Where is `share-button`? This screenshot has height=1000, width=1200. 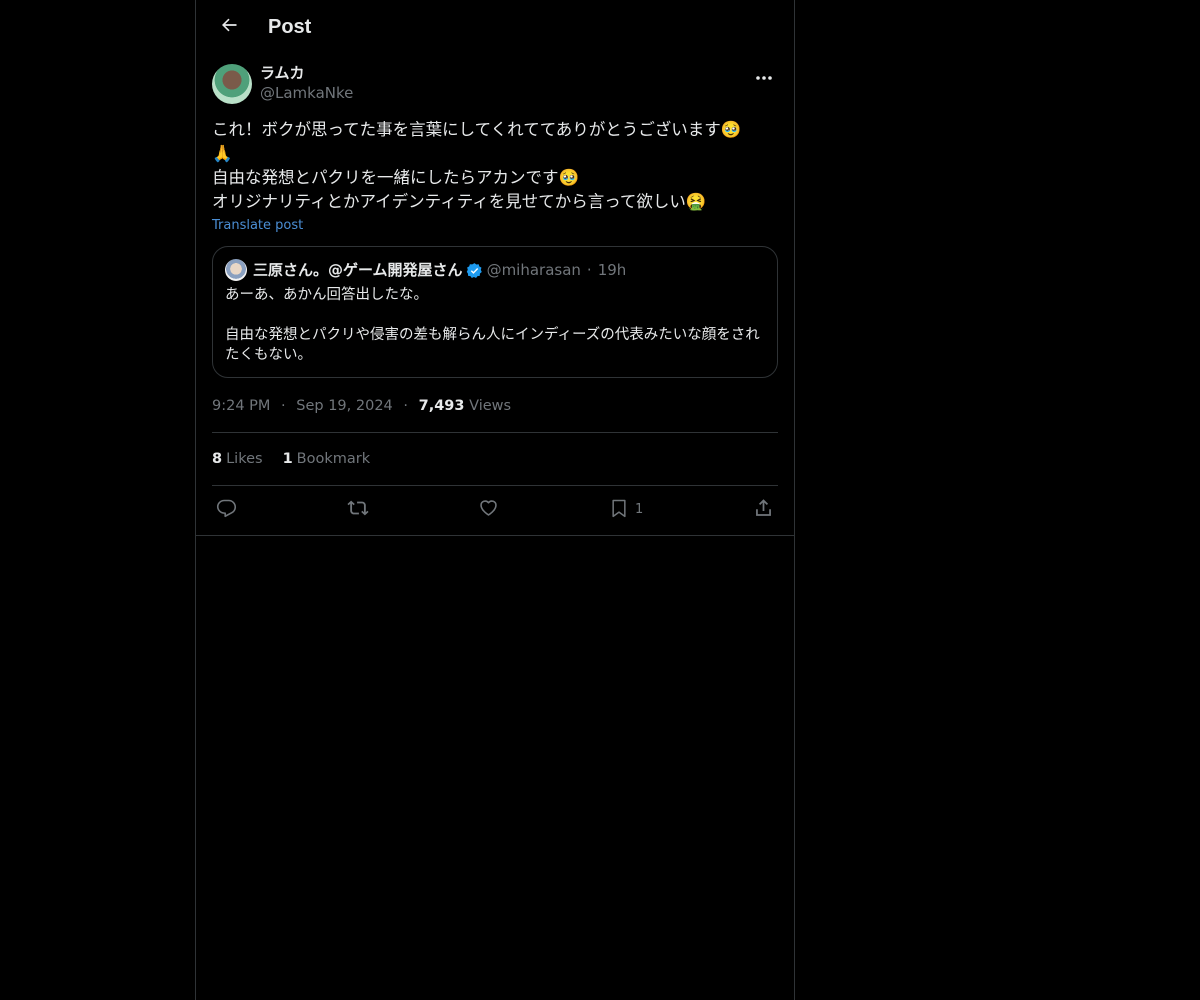
share-button is located at coordinates (763, 509).